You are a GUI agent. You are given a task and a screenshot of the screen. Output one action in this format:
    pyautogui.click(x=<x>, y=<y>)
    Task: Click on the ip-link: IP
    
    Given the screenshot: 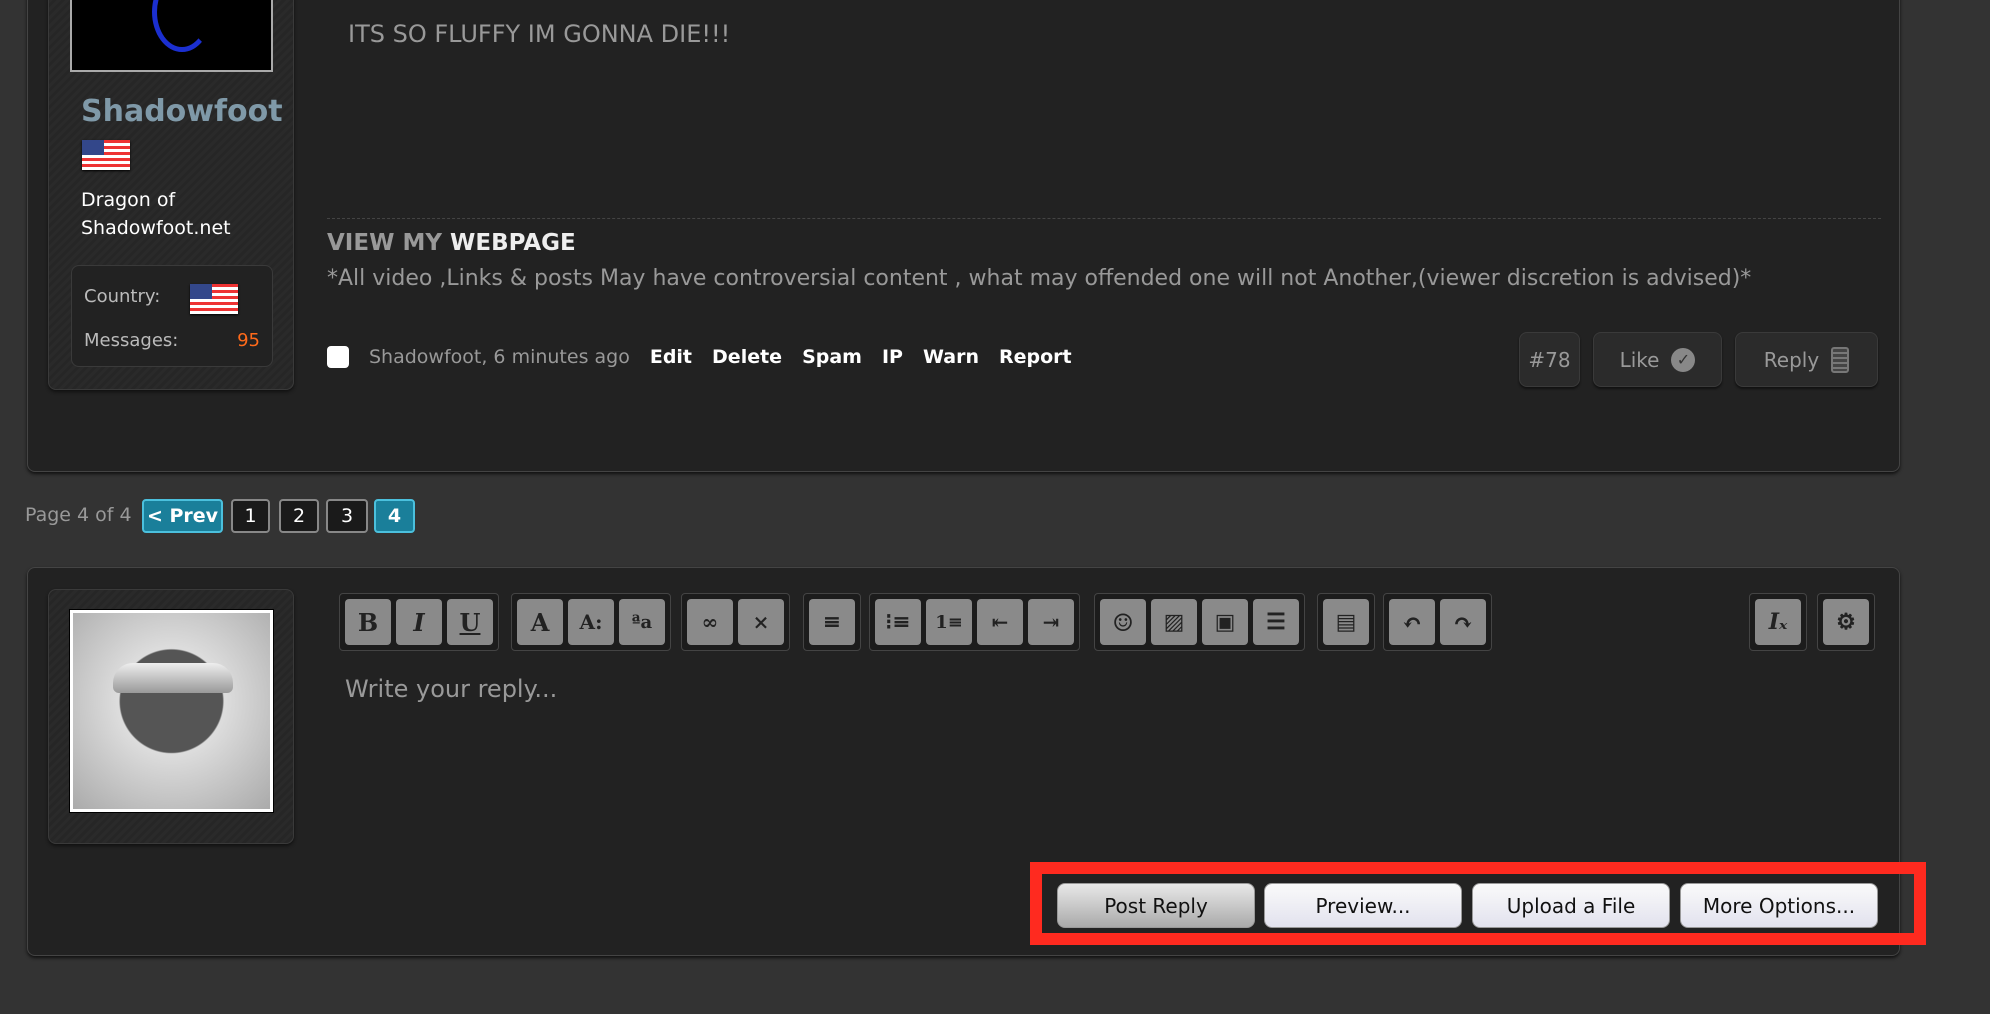 What is the action you would take?
    pyautogui.click(x=892, y=357)
    